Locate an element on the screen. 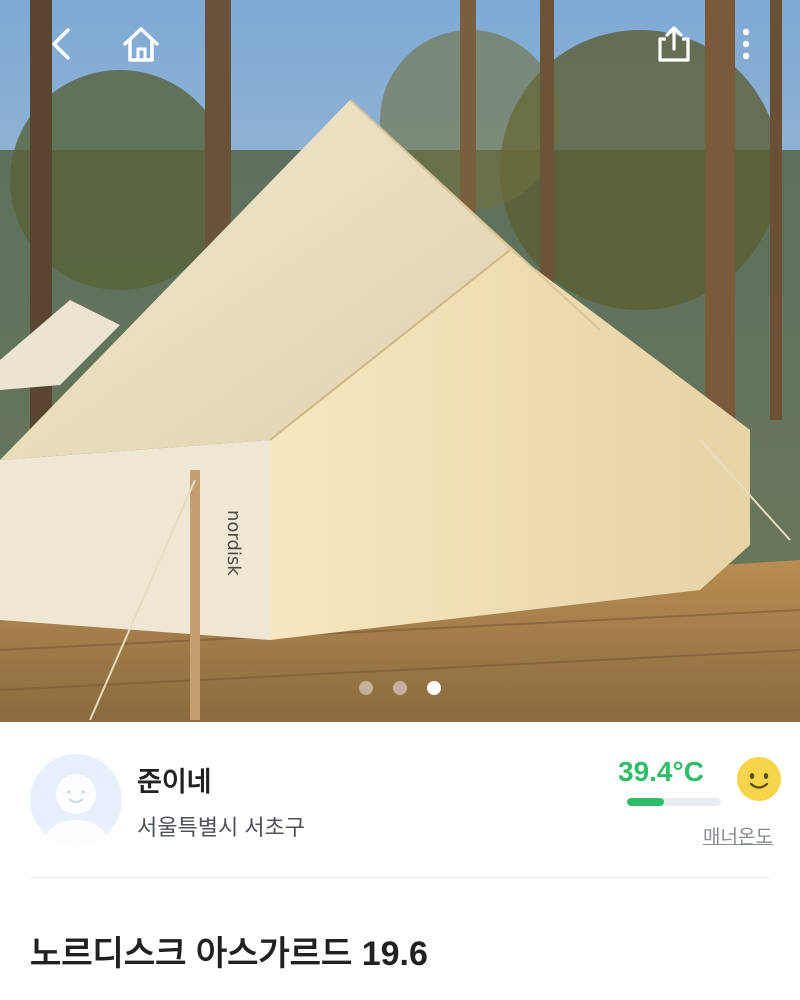 The height and width of the screenshot is (1000, 800). smile-face-icon is located at coordinates (759, 779).